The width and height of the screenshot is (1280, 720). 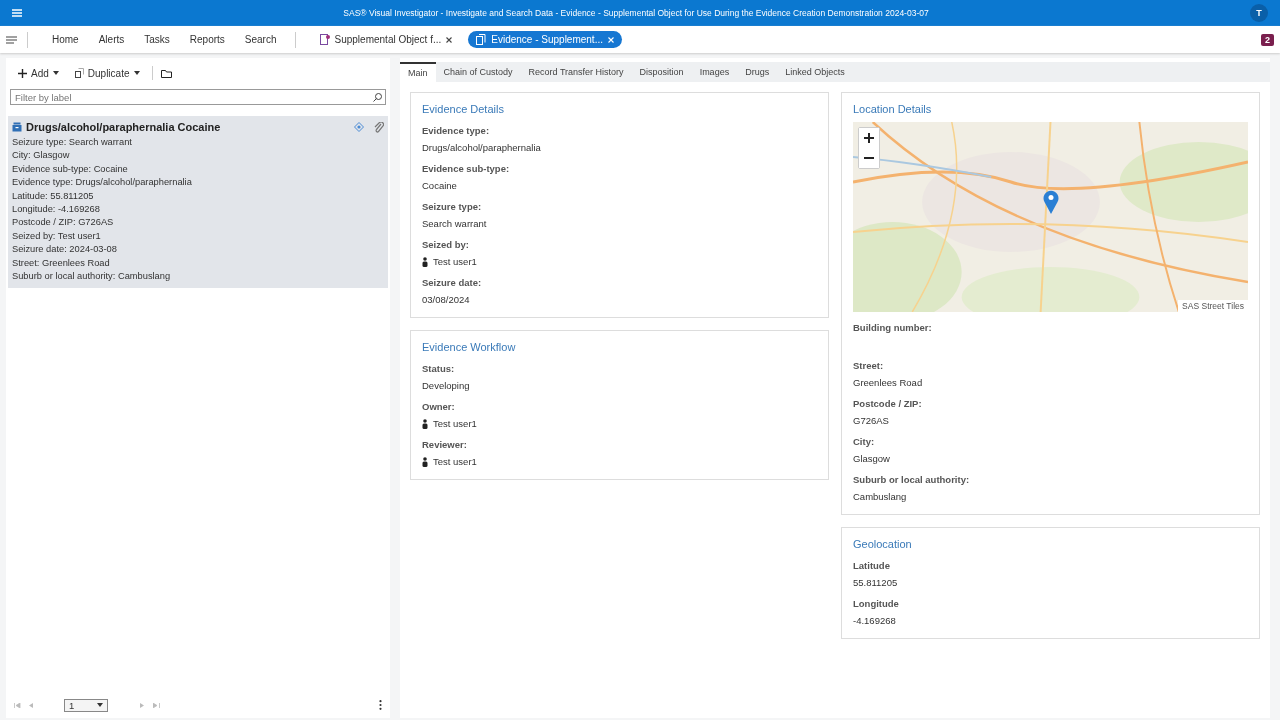 What do you see at coordinates (893, 109) in the screenshot?
I see `section-title: Location Details` at bounding box center [893, 109].